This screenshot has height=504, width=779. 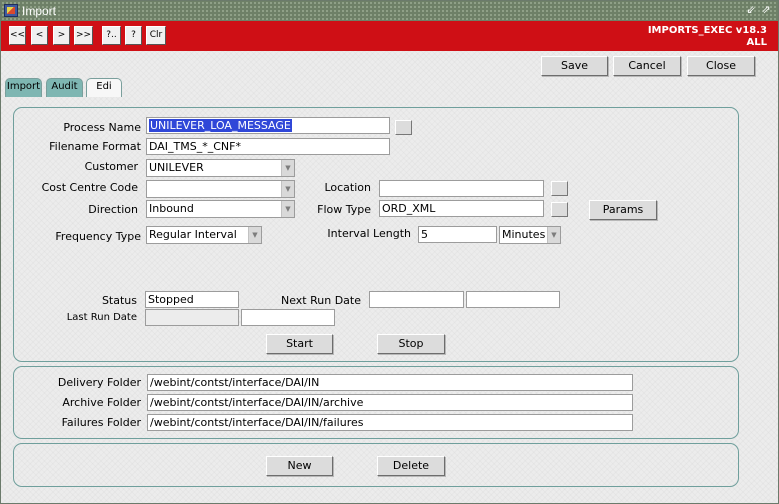 I want to click on failures-folder-field: /webint/contst/interface/DAI/IN/failures, so click(x=390, y=422).